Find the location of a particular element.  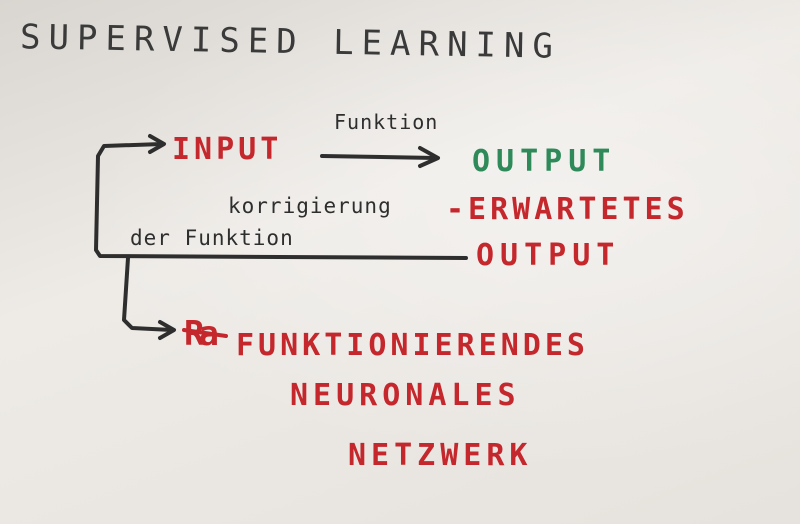

function-arrow is located at coordinates (380, 157).